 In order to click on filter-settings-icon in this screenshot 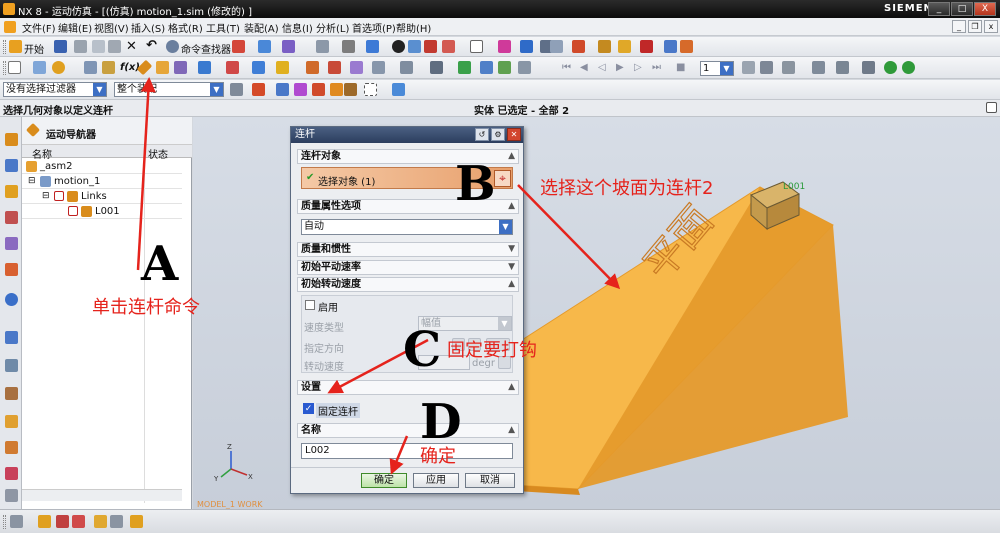, I will do `click(236, 89)`.